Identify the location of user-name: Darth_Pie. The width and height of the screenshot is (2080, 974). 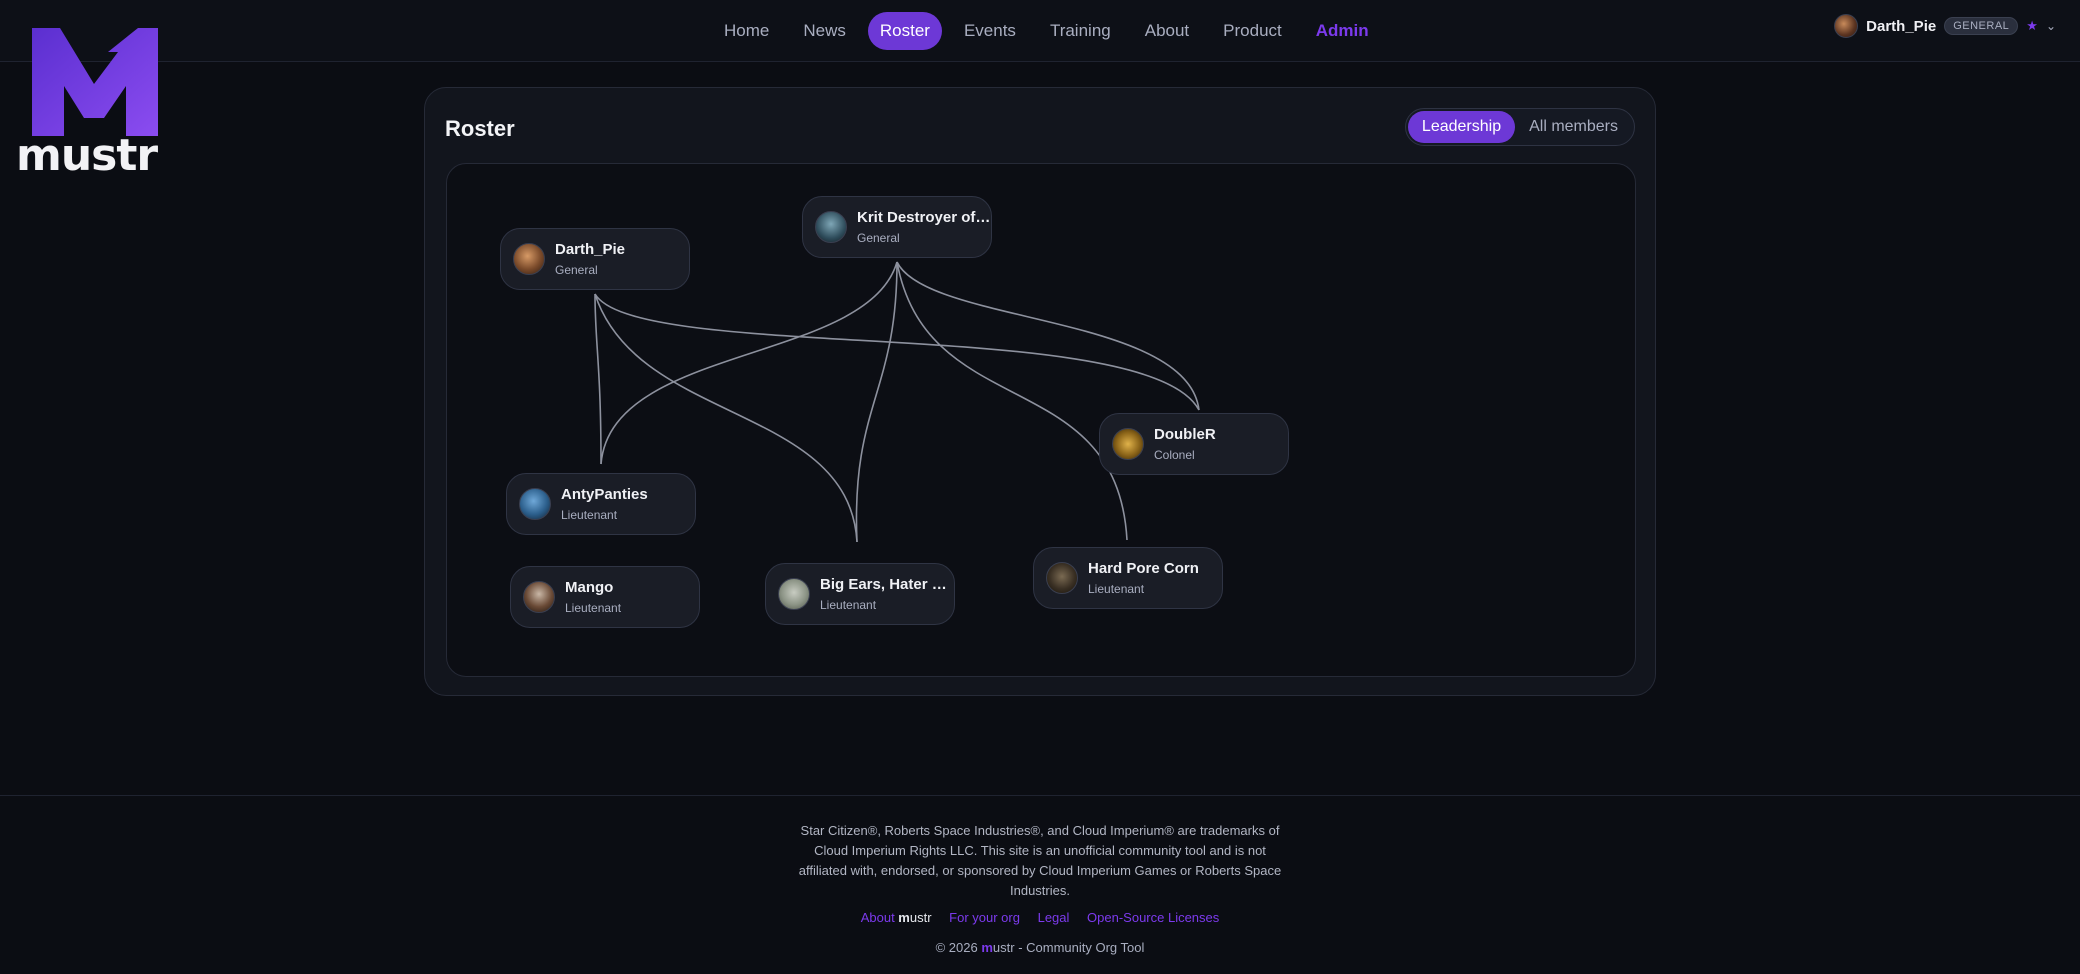
(1901, 26).